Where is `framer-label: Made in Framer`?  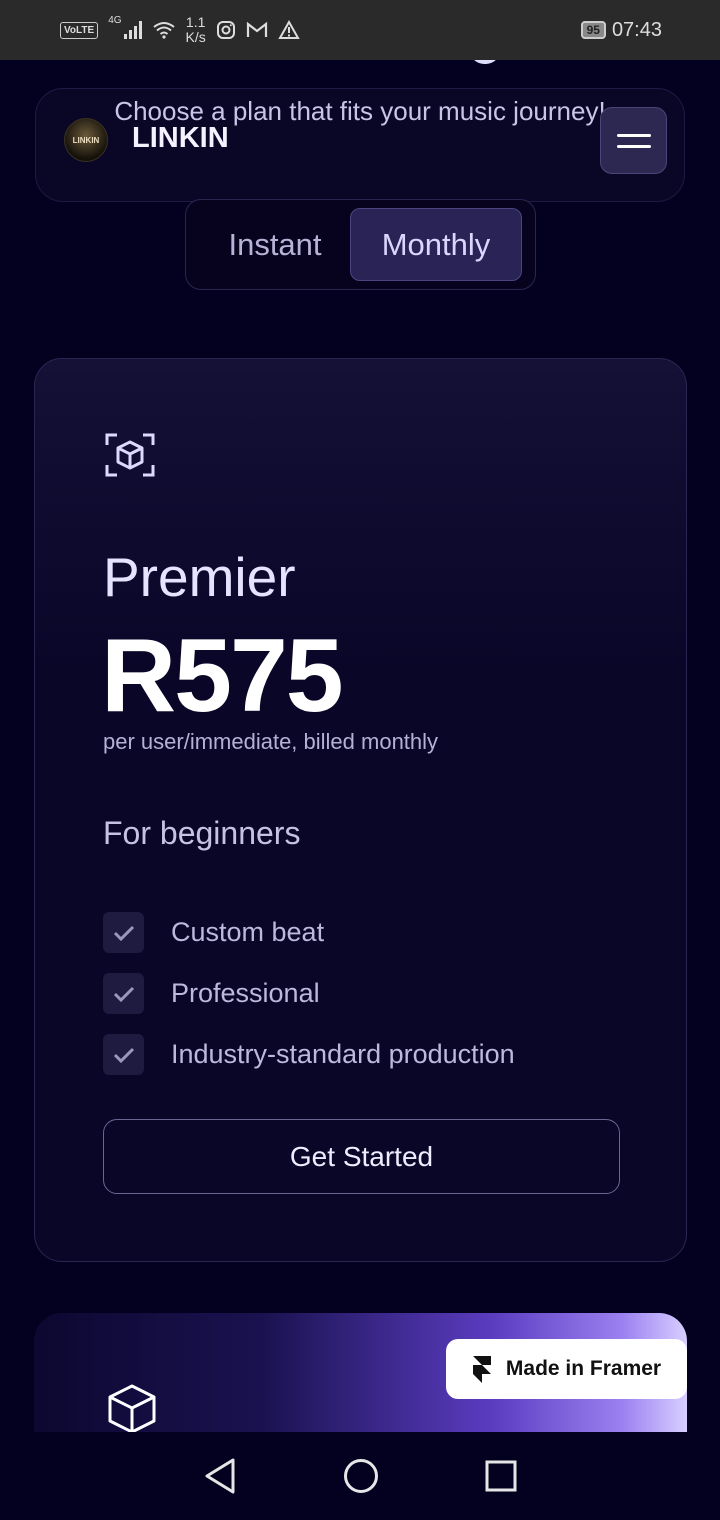
framer-label: Made in Framer is located at coordinates (583, 1368).